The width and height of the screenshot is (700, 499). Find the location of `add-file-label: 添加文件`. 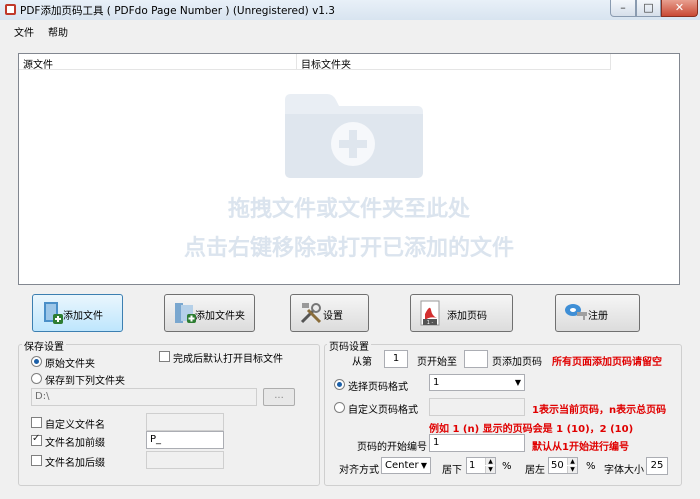

add-file-label: 添加文件 is located at coordinates (83, 316).